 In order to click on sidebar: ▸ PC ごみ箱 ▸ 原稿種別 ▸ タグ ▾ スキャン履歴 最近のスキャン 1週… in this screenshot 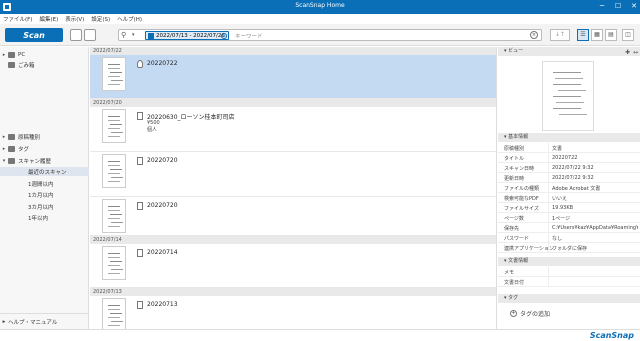, I will do `click(44, 188)`.